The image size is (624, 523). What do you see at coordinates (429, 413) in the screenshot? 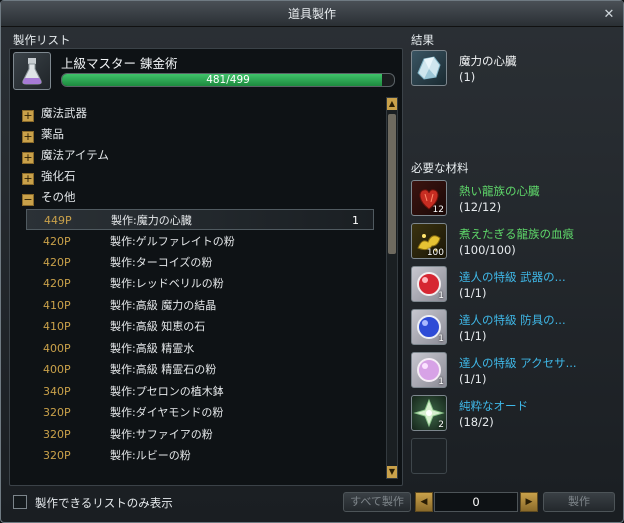
I see `ode-crystal-icon: 2` at bounding box center [429, 413].